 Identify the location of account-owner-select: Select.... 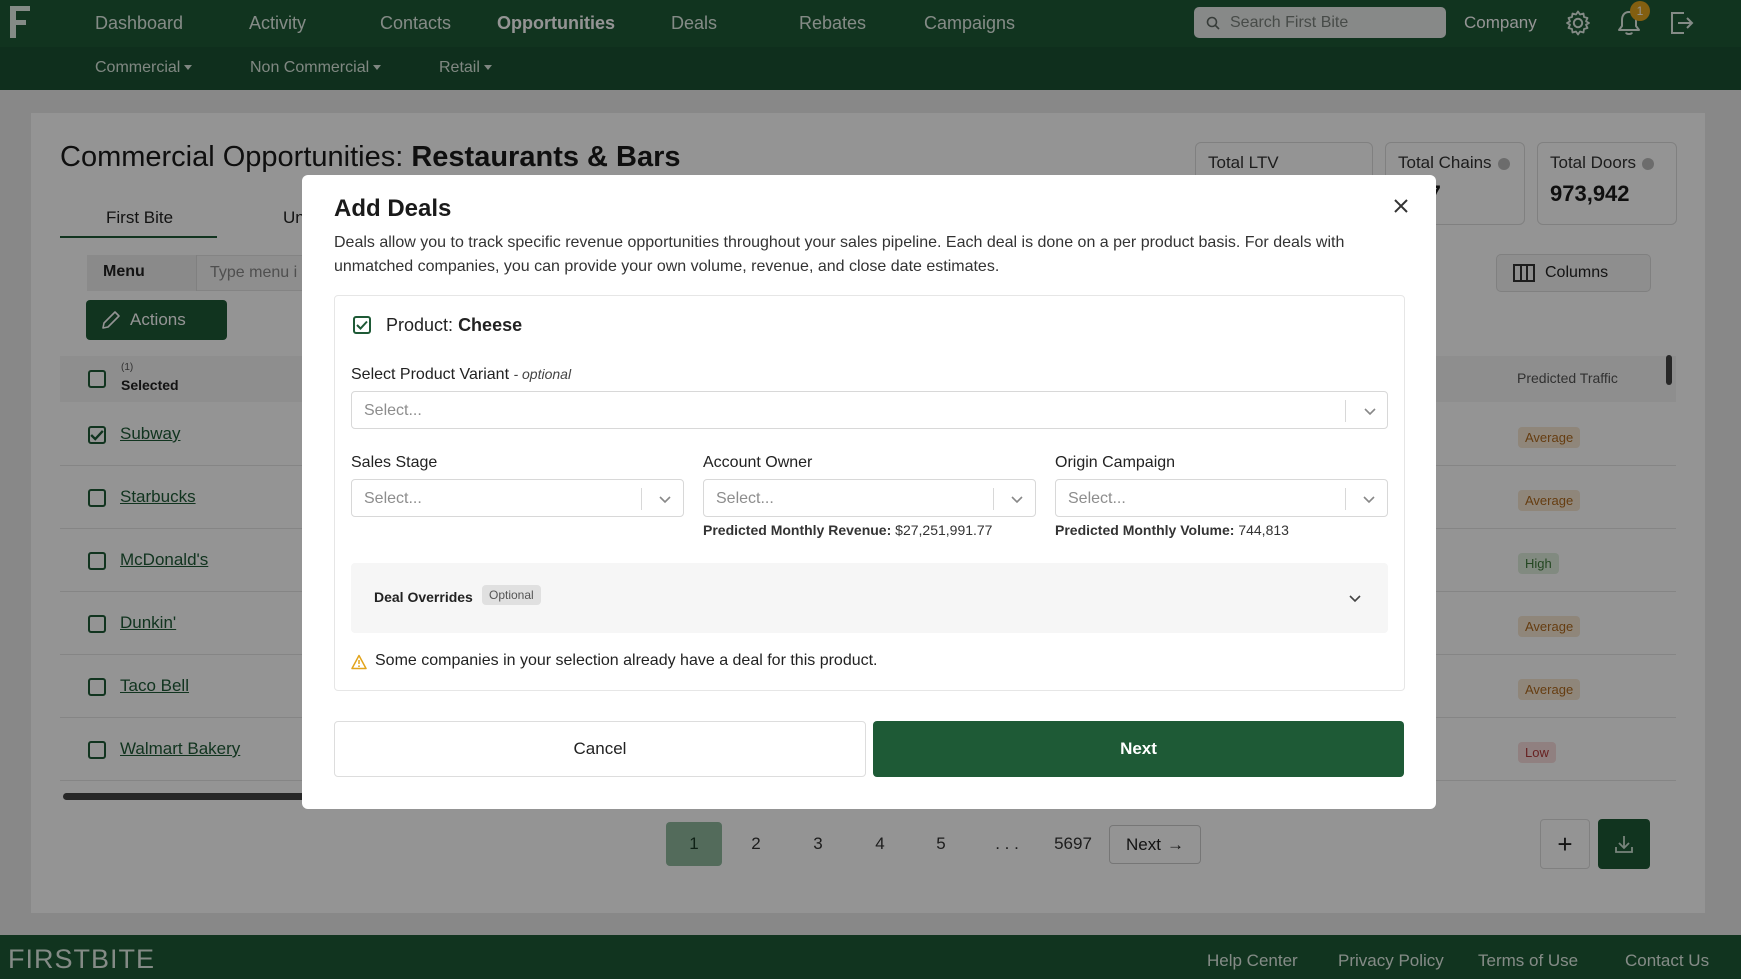
(869, 498).